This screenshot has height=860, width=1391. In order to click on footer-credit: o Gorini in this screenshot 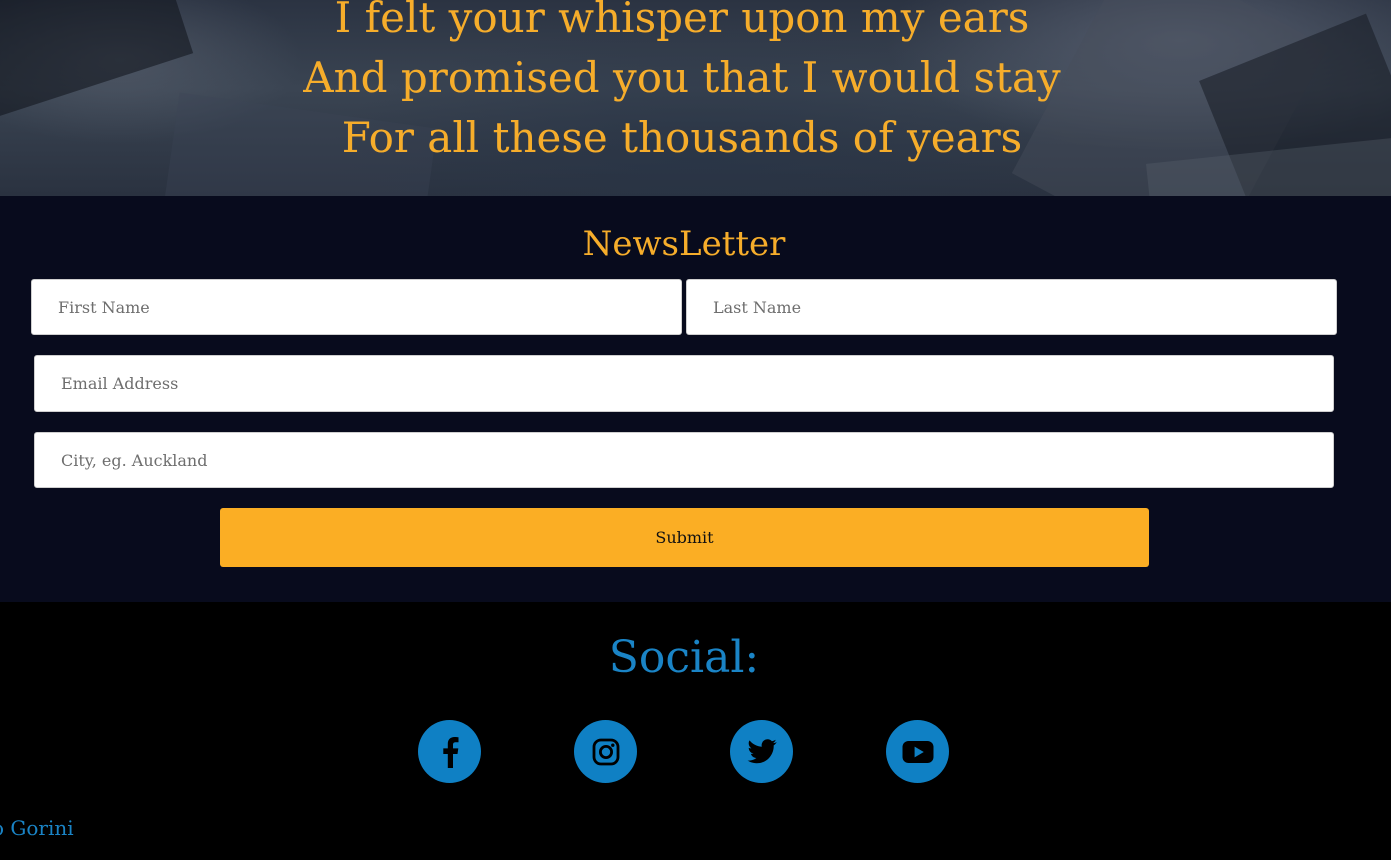, I will do `click(37, 828)`.